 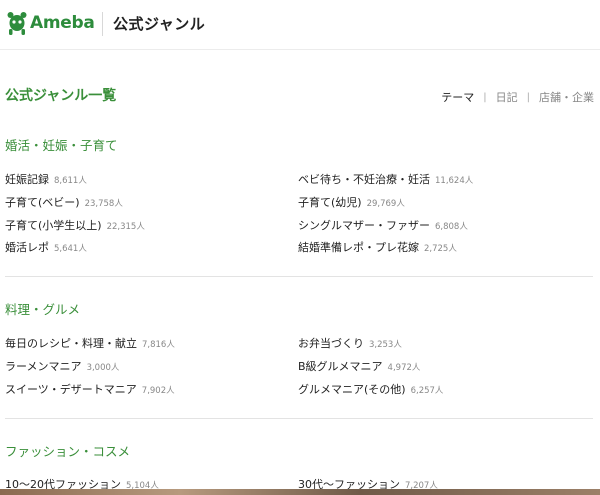 I want to click on header-title: 公式ジャンル, so click(x=159, y=24).